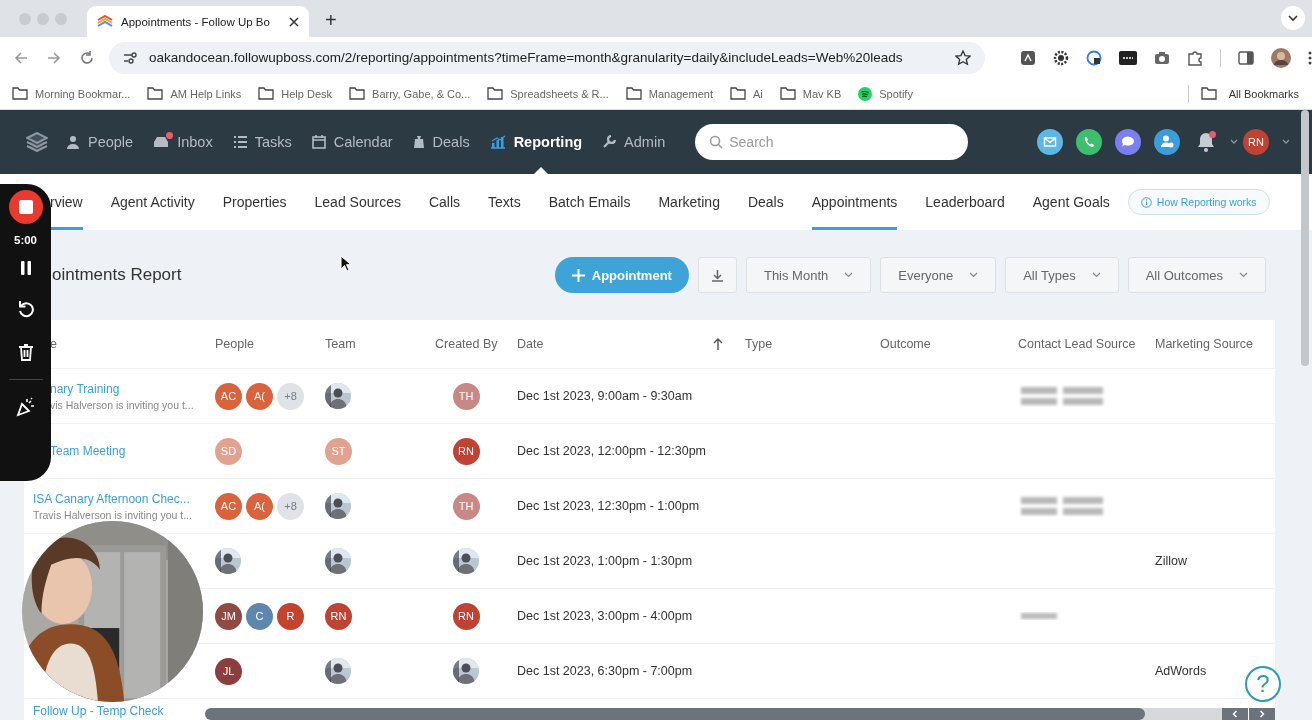 This screenshot has width=1312, height=720. Describe the element at coordinates (680, 93) in the screenshot. I see `bookmark-link: Management` at that location.